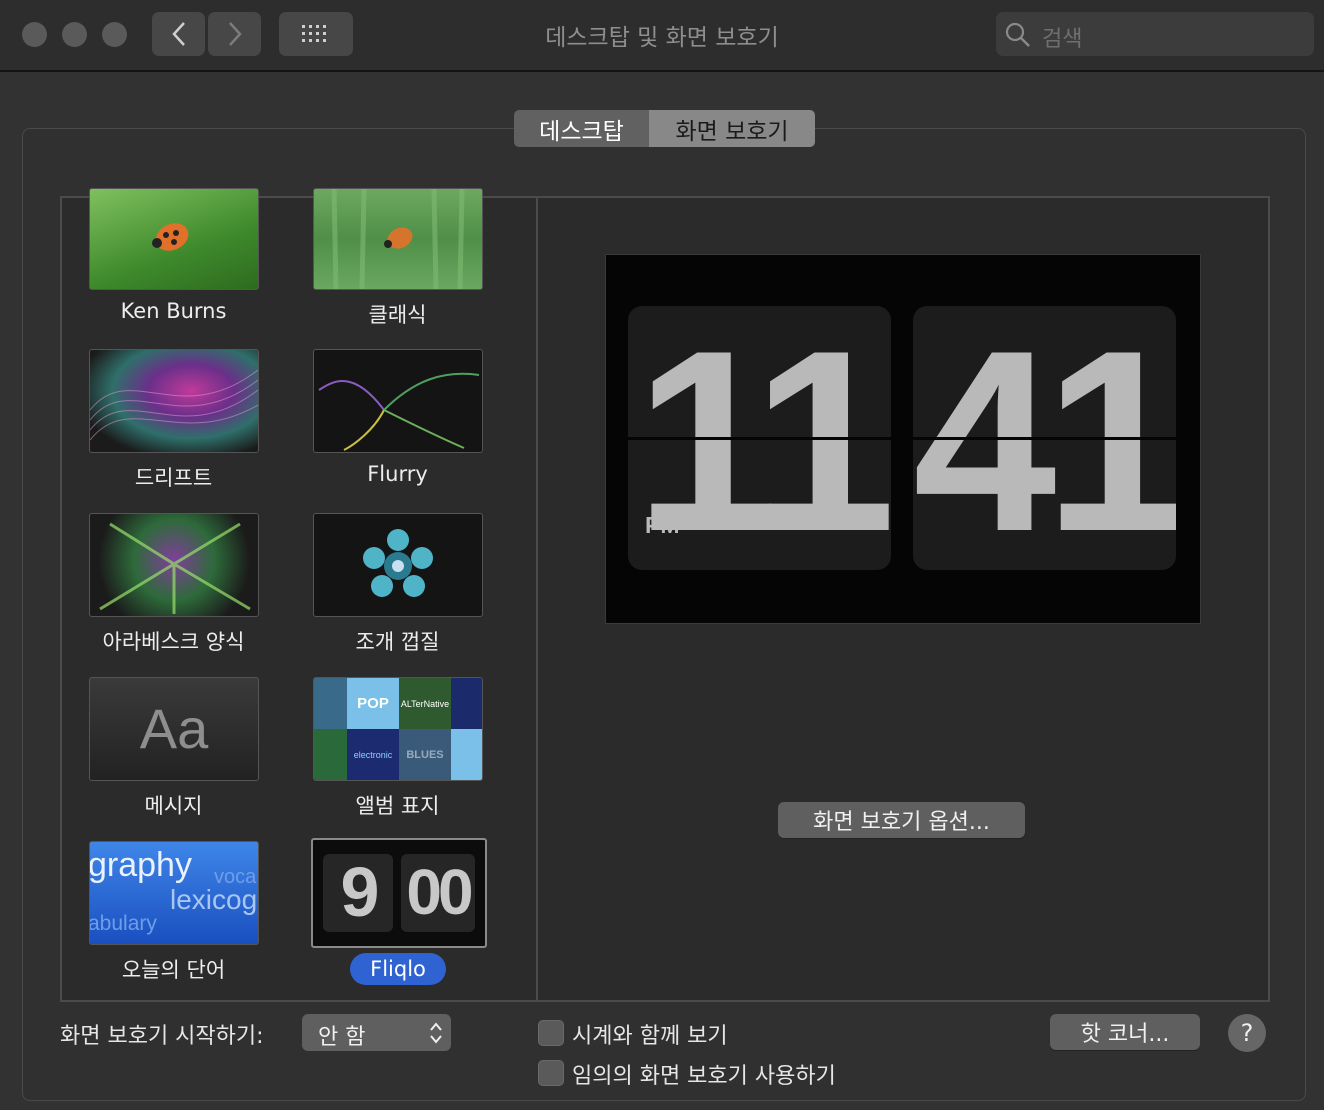  I want to click on flurry-pattern-icon, so click(399, 411).